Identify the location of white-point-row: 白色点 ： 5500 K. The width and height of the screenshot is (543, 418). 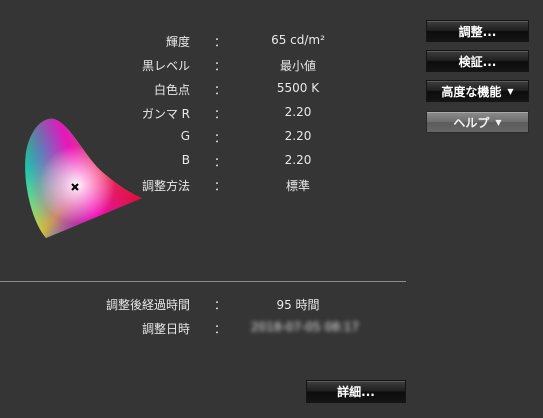
(210, 91).